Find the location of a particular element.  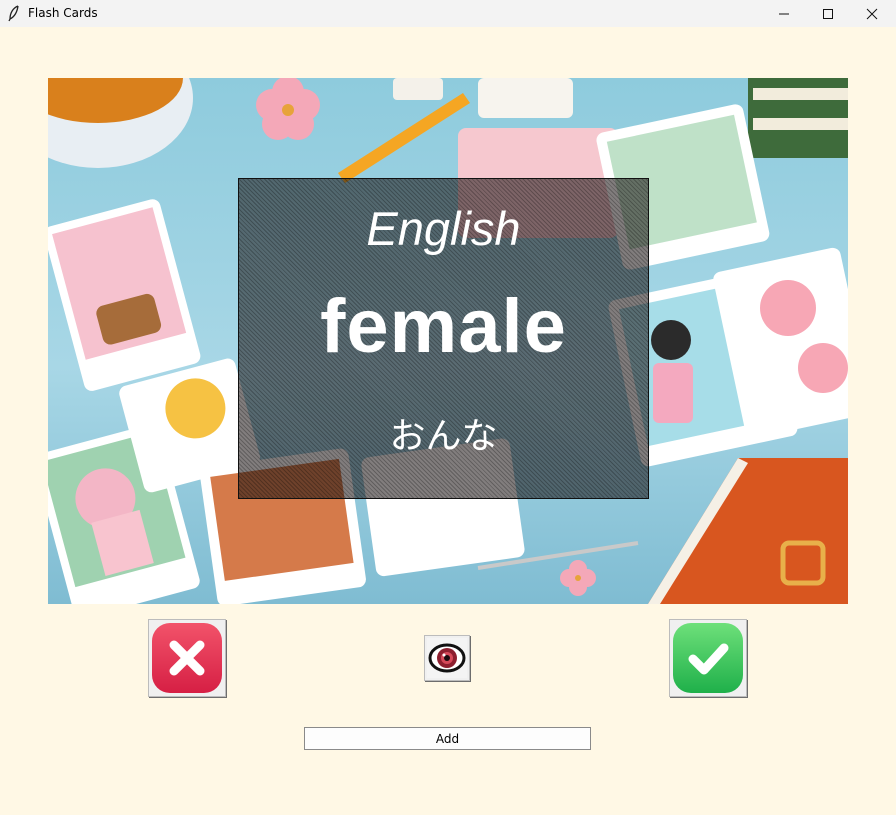

card-word: female is located at coordinates (443, 326).